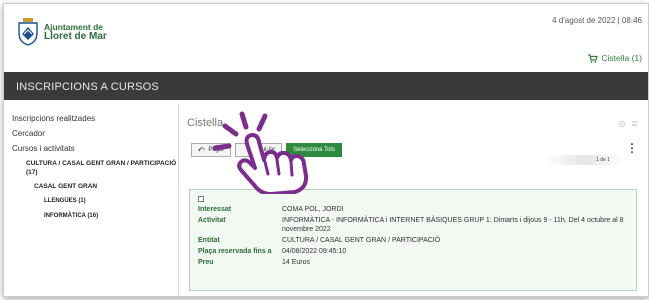  I want to click on cart-link: Cistella (1), so click(615, 58).